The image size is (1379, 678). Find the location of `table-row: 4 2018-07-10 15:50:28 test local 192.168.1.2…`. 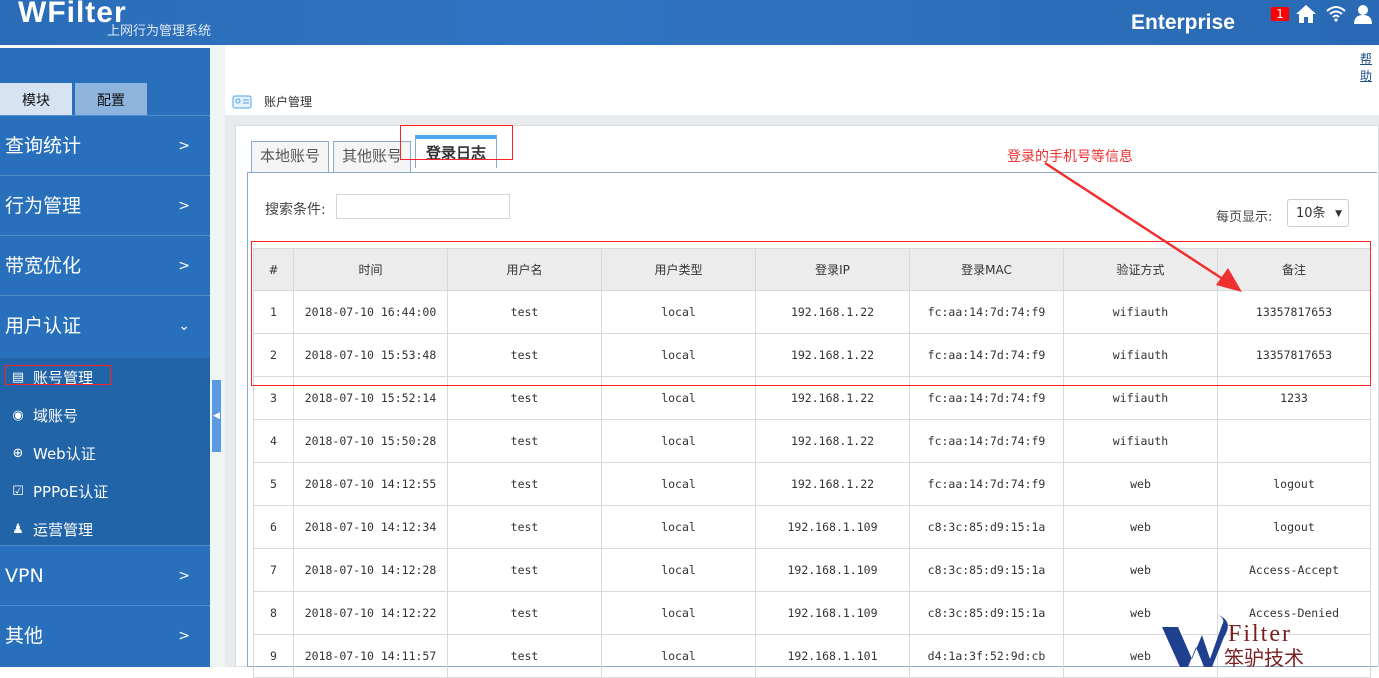

table-row: 4 2018-07-10 15:50:28 test local 192.168.1.2… is located at coordinates (812, 441).